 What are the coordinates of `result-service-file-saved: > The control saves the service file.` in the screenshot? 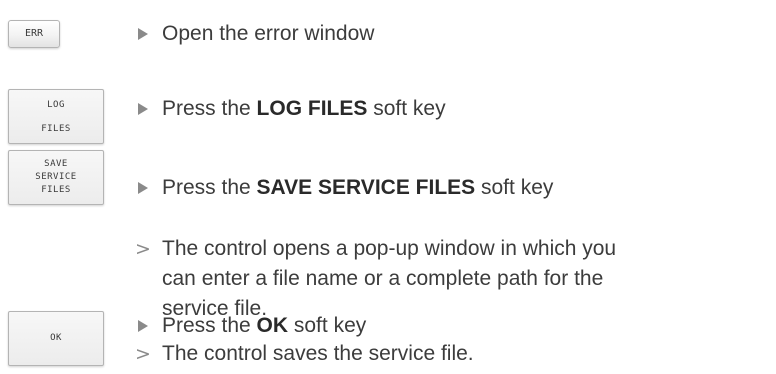 It's located at (304, 354).